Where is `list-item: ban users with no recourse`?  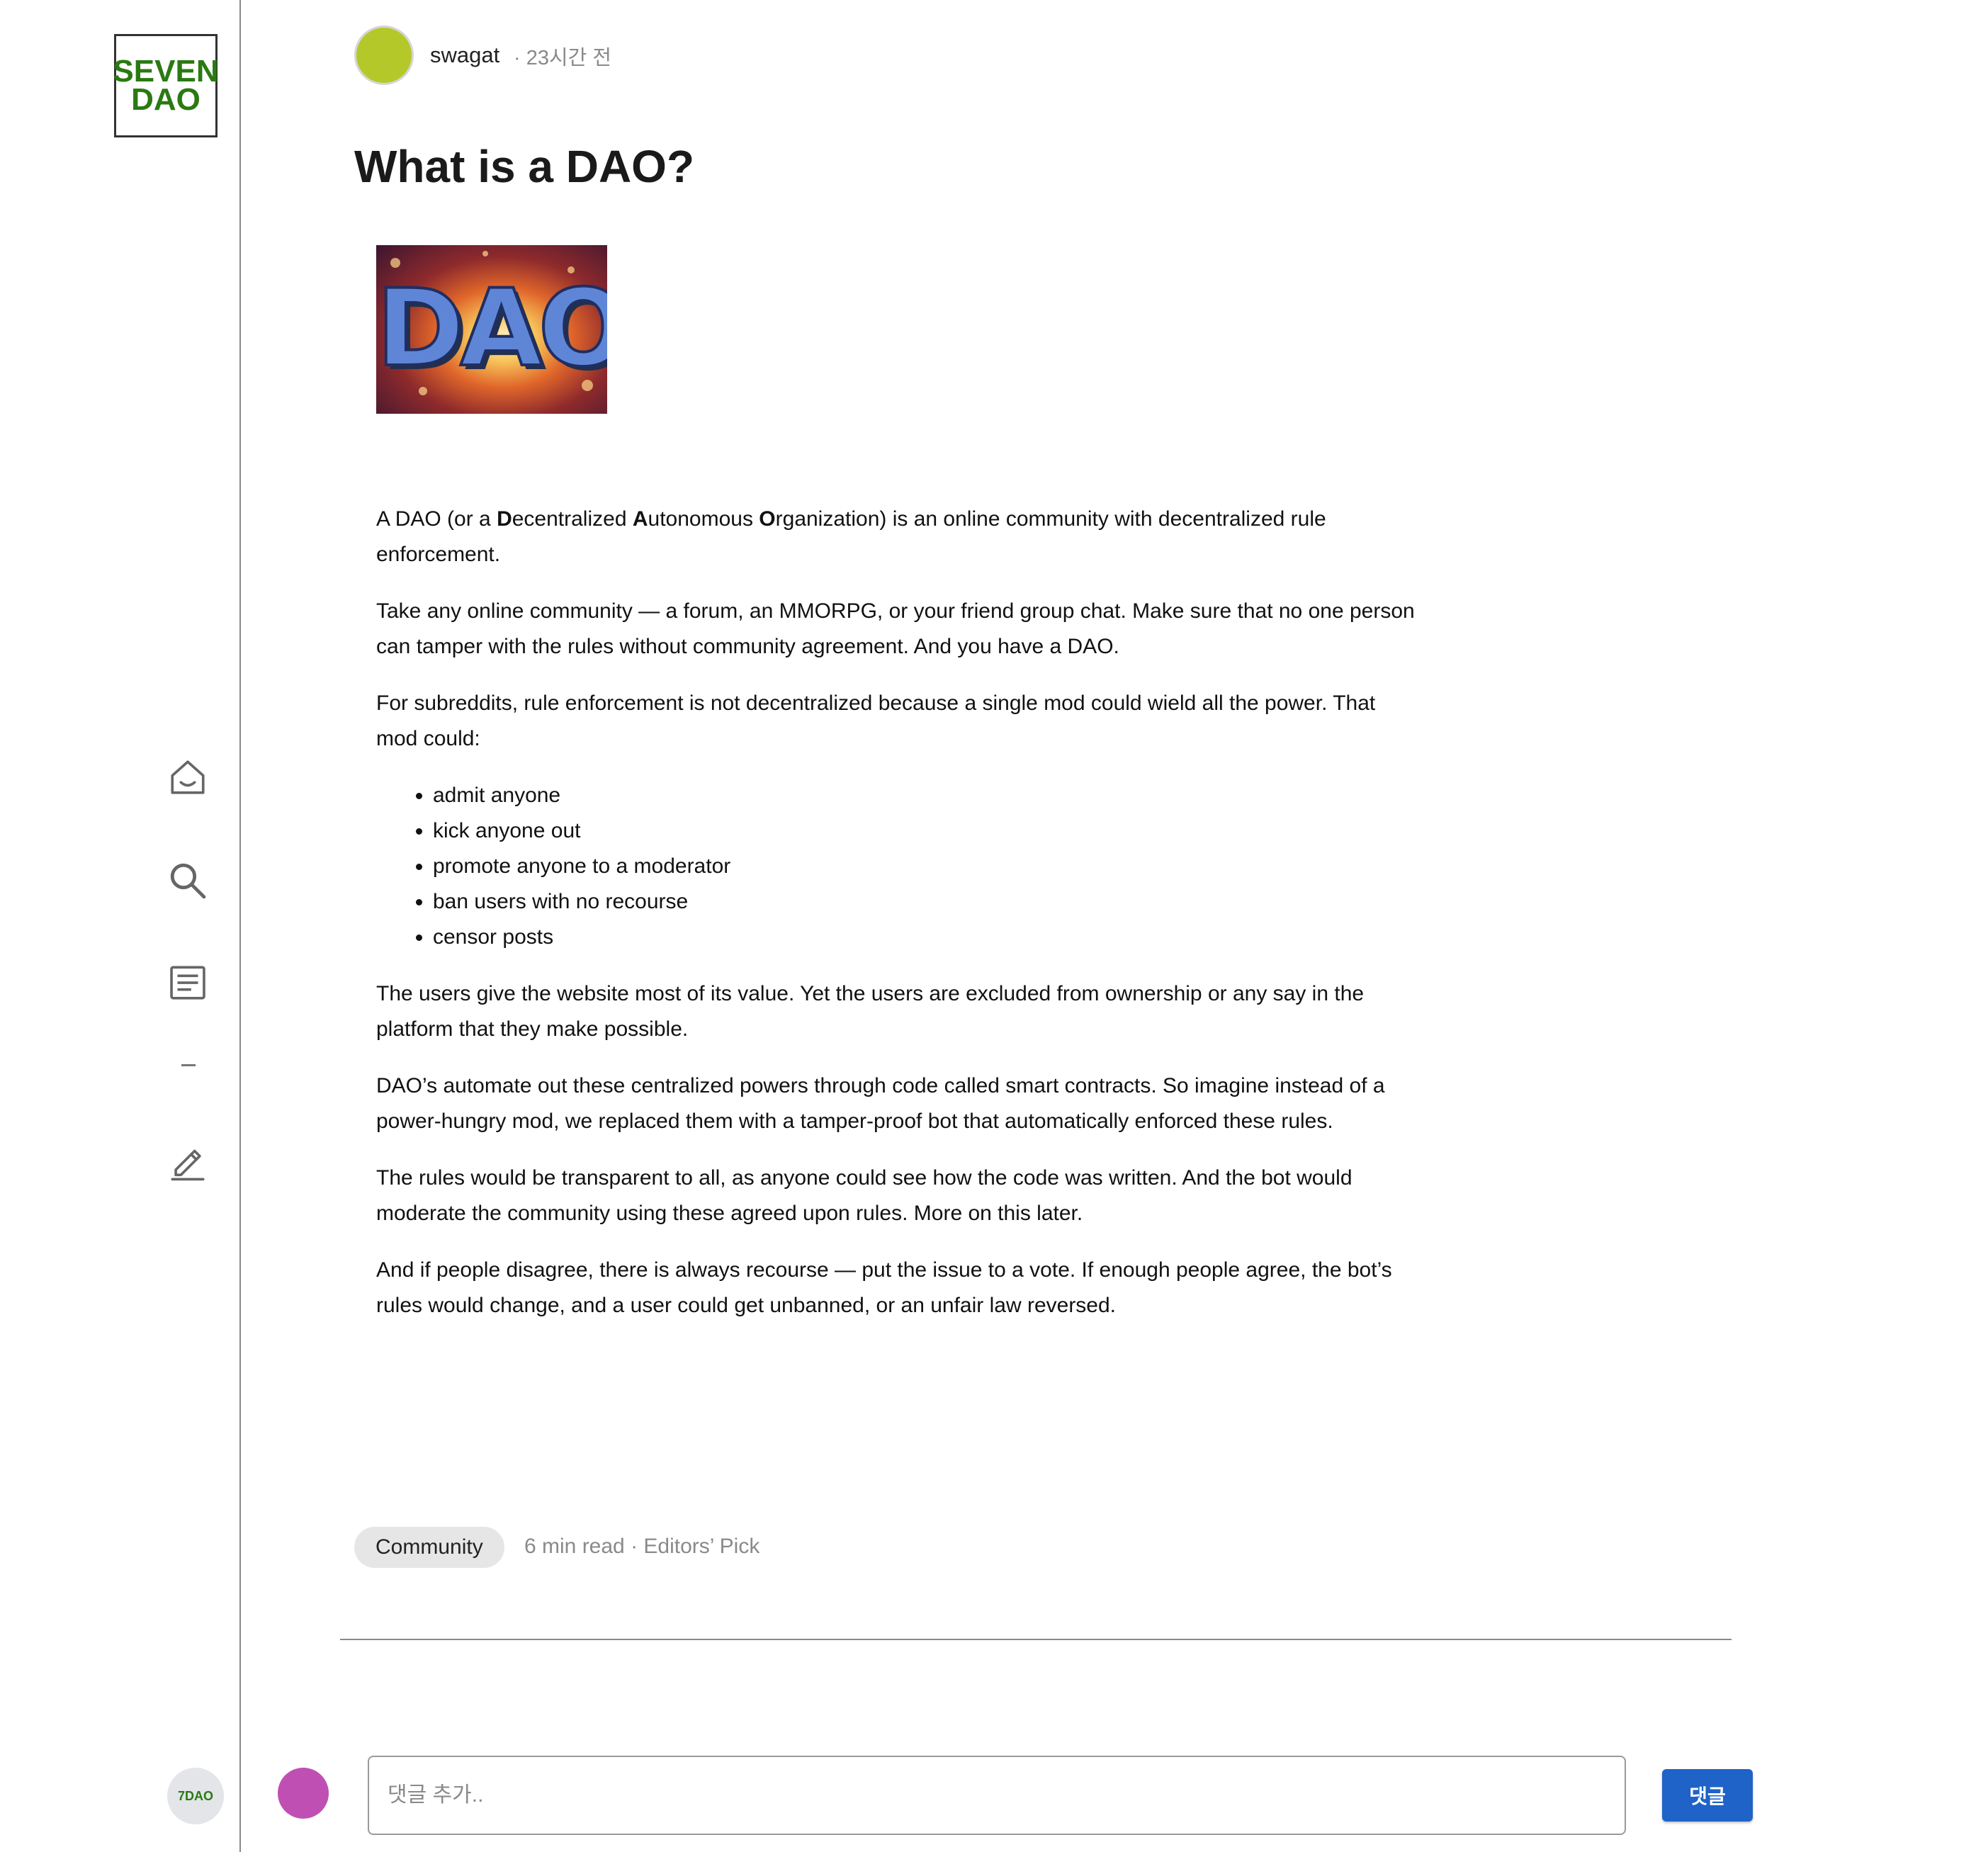 list-item: ban users with no recourse is located at coordinates (925, 902).